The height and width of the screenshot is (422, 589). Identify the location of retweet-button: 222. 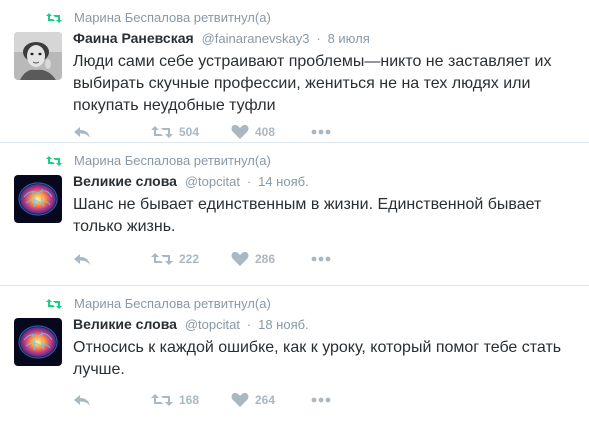
(191, 259).